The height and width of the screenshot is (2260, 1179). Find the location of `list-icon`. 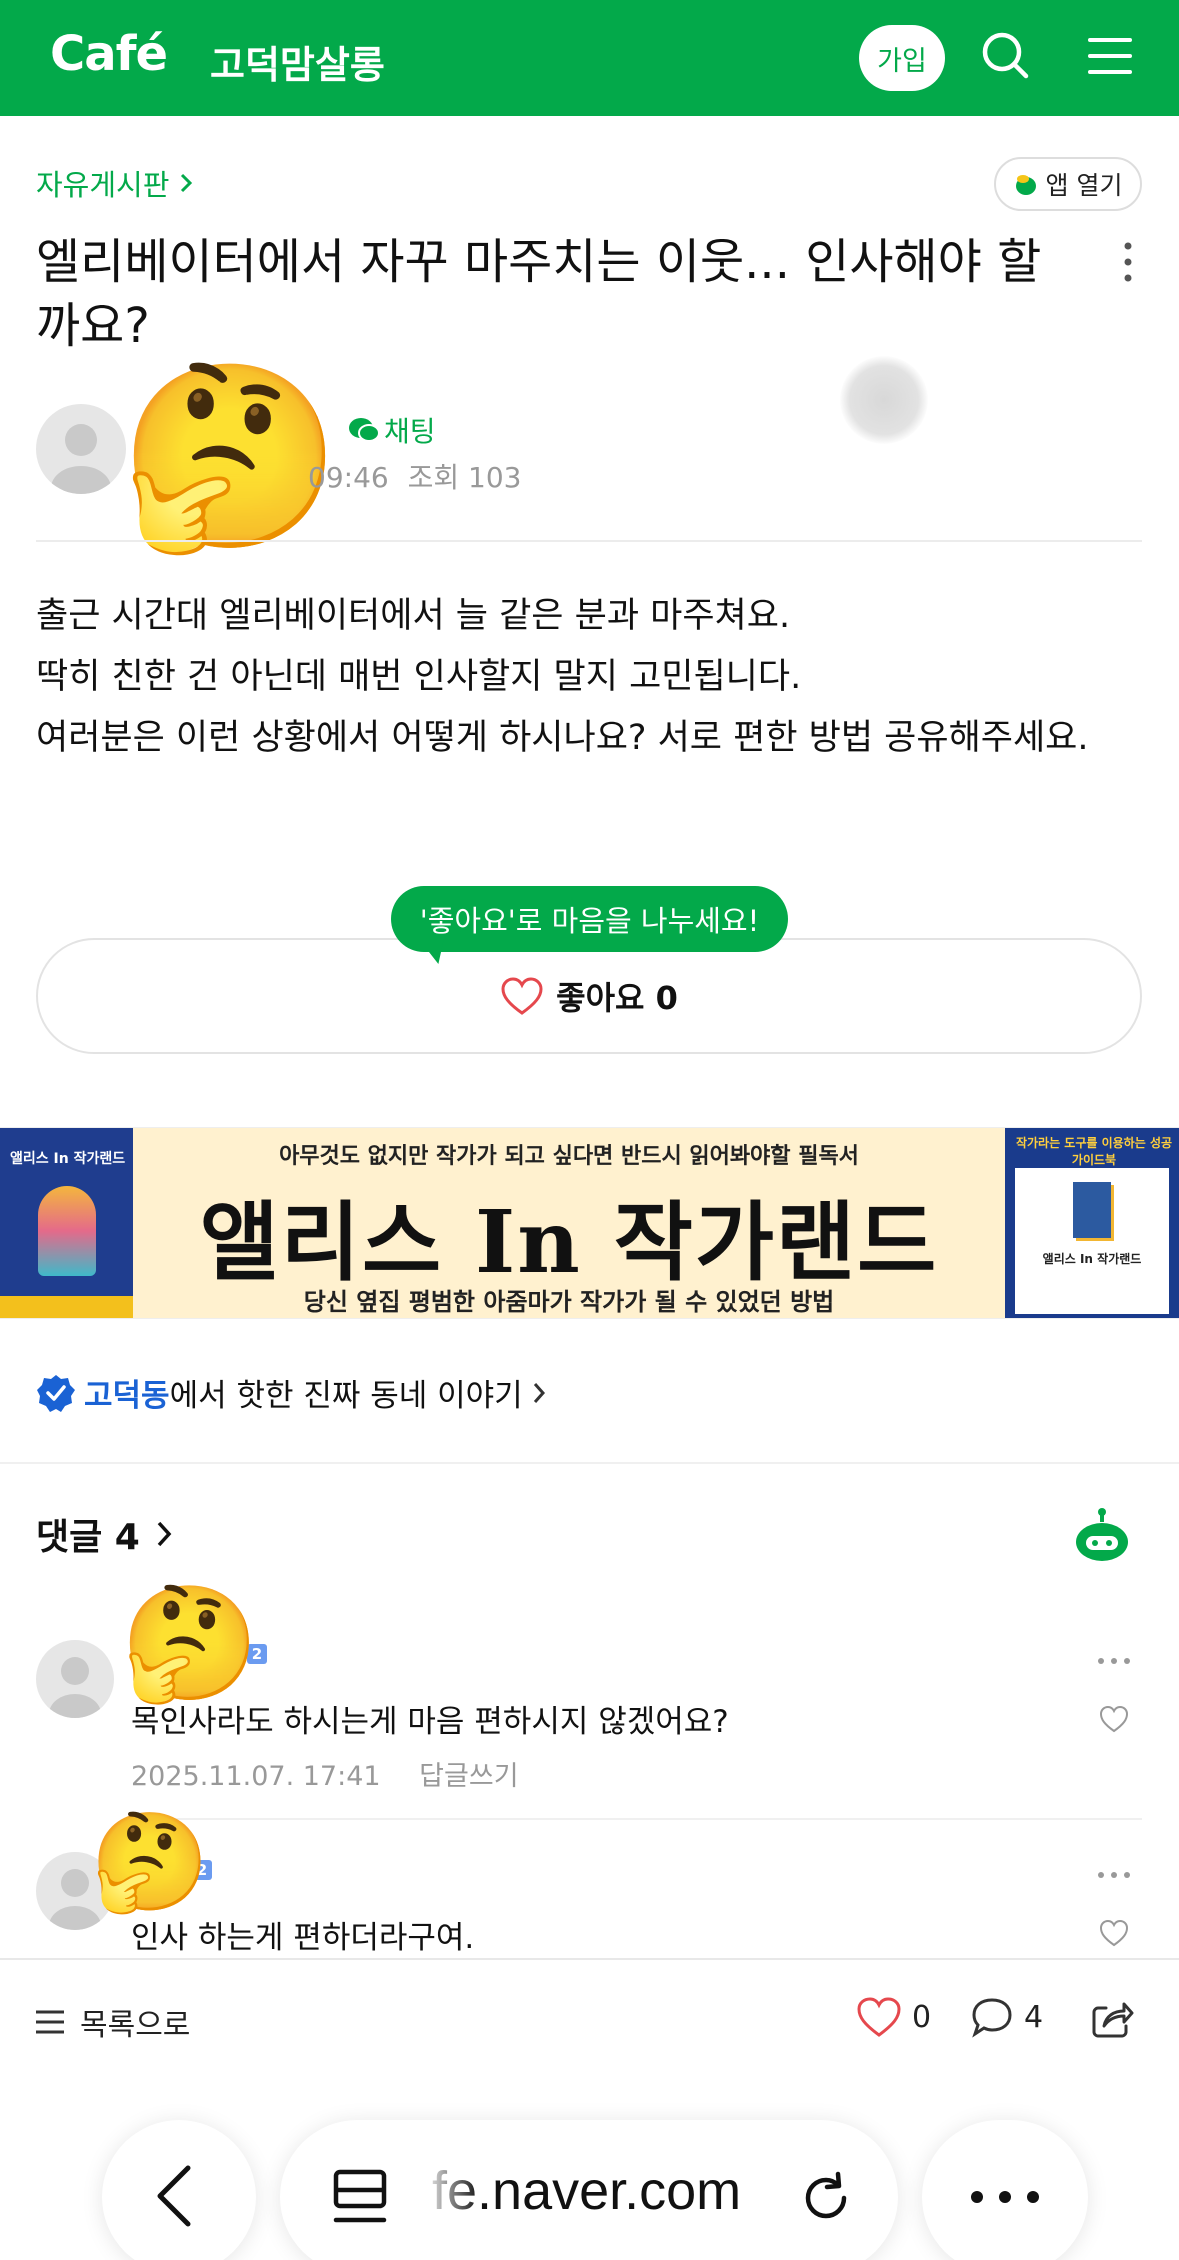

list-icon is located at coordinates (50, 2022).